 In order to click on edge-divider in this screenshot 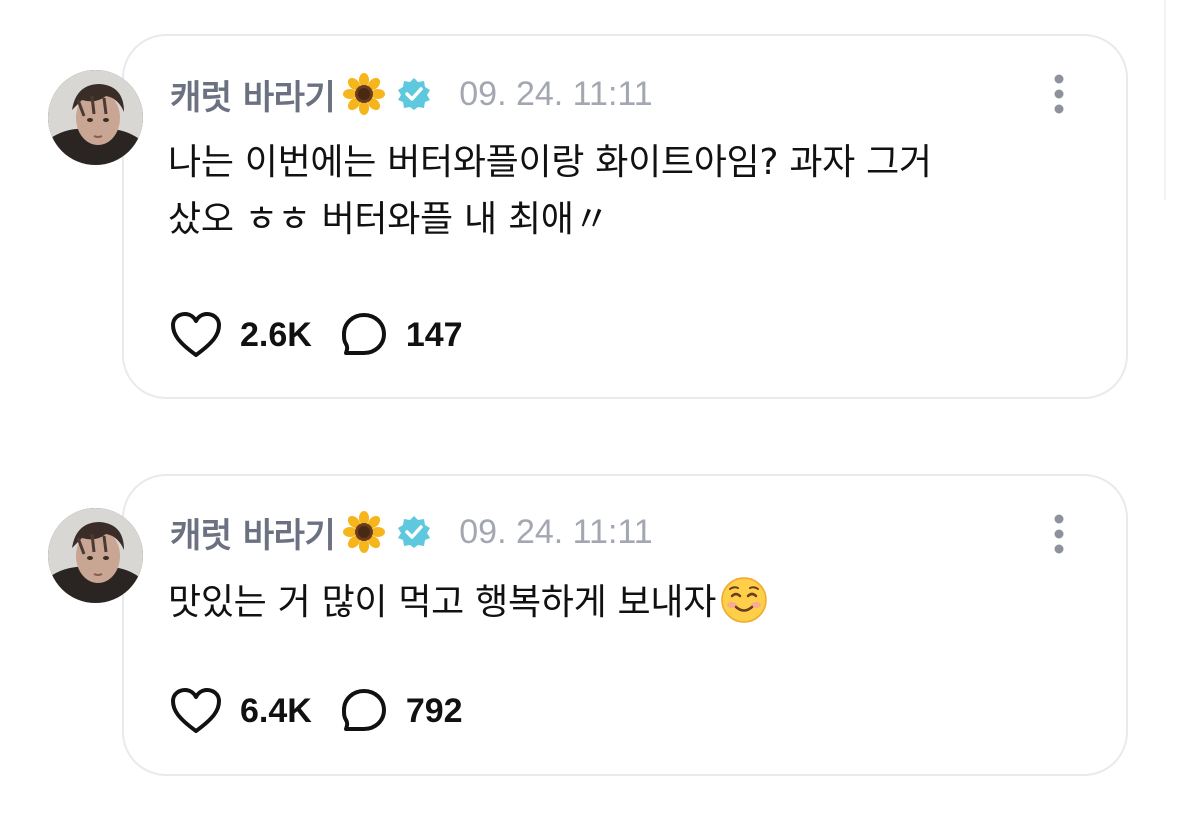, I will do `click(1165, 100)`.